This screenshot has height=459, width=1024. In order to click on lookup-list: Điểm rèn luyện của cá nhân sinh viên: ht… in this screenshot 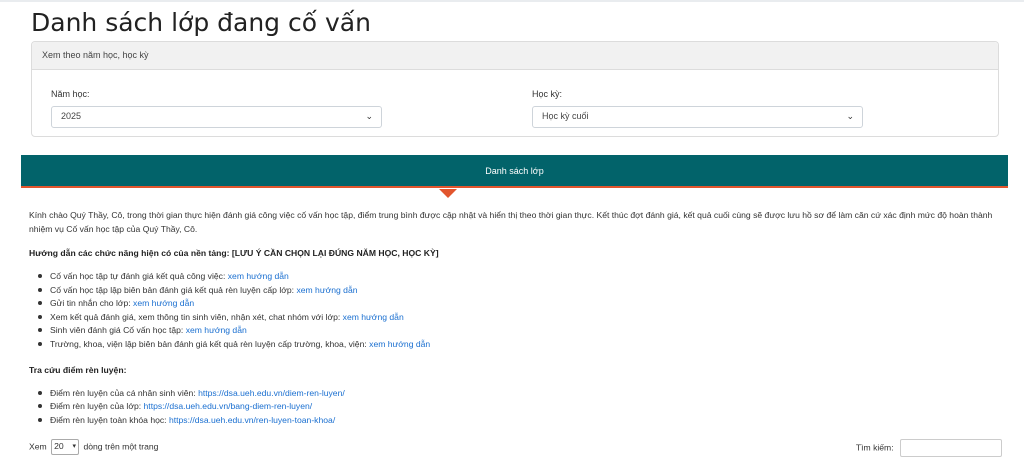, I will do `click(516, 406)`.